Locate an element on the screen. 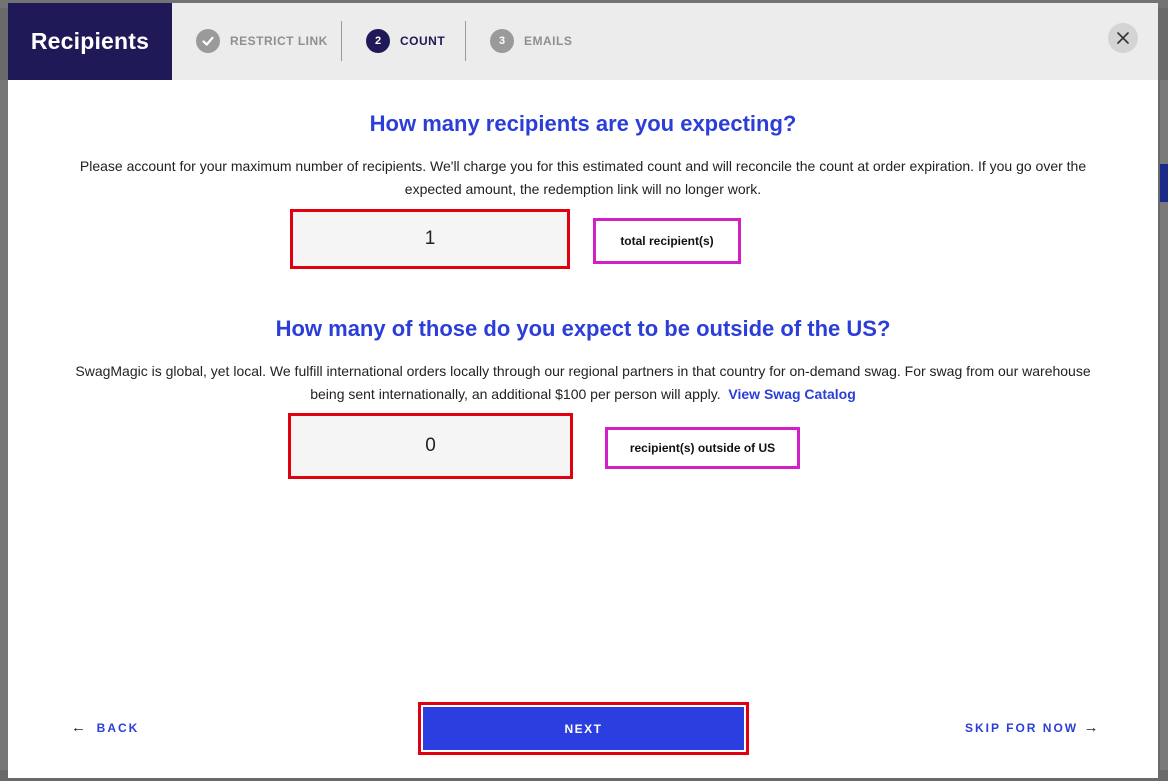  check-icon is located at coordinates (208, 41).